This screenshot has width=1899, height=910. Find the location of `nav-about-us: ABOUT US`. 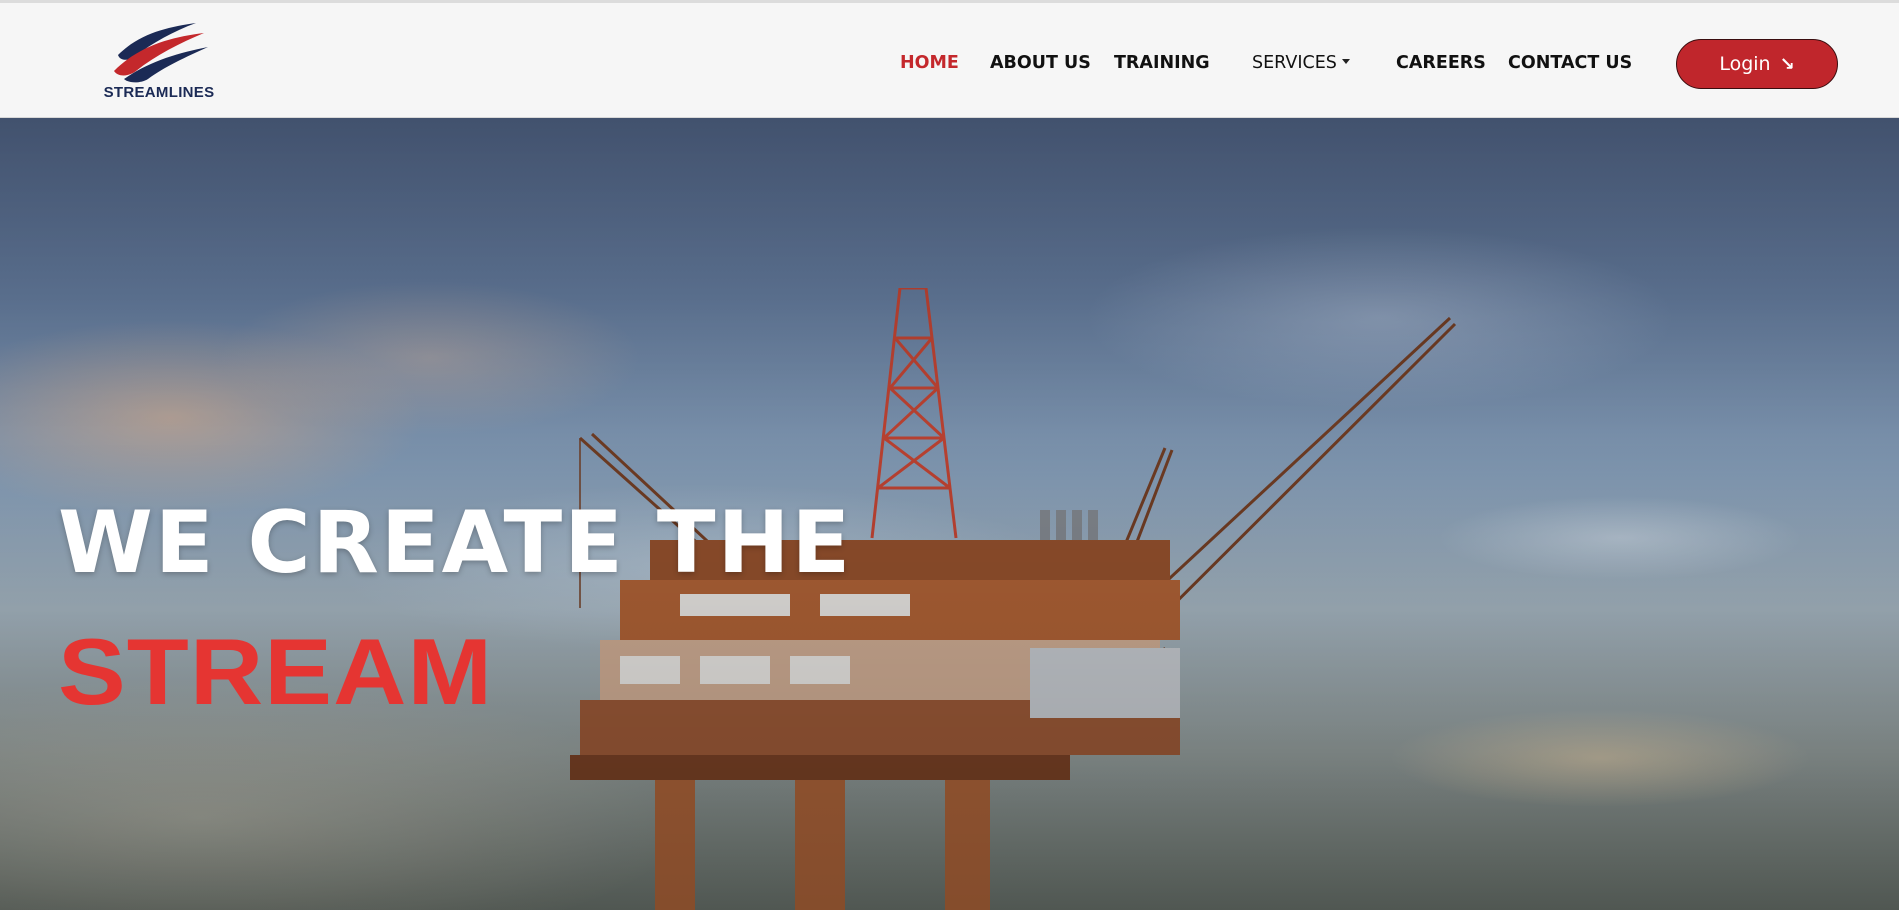

nav-about-us: ABOUT US is located at coordinates (1040, 63).